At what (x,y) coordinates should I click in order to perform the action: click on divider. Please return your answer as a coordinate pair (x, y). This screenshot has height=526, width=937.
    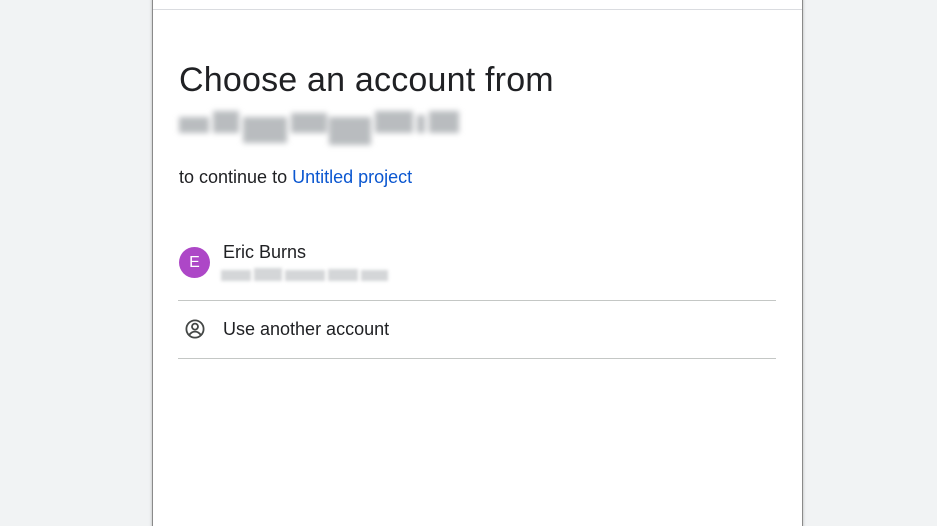
    Looking at the image, I should click on (477, 358).